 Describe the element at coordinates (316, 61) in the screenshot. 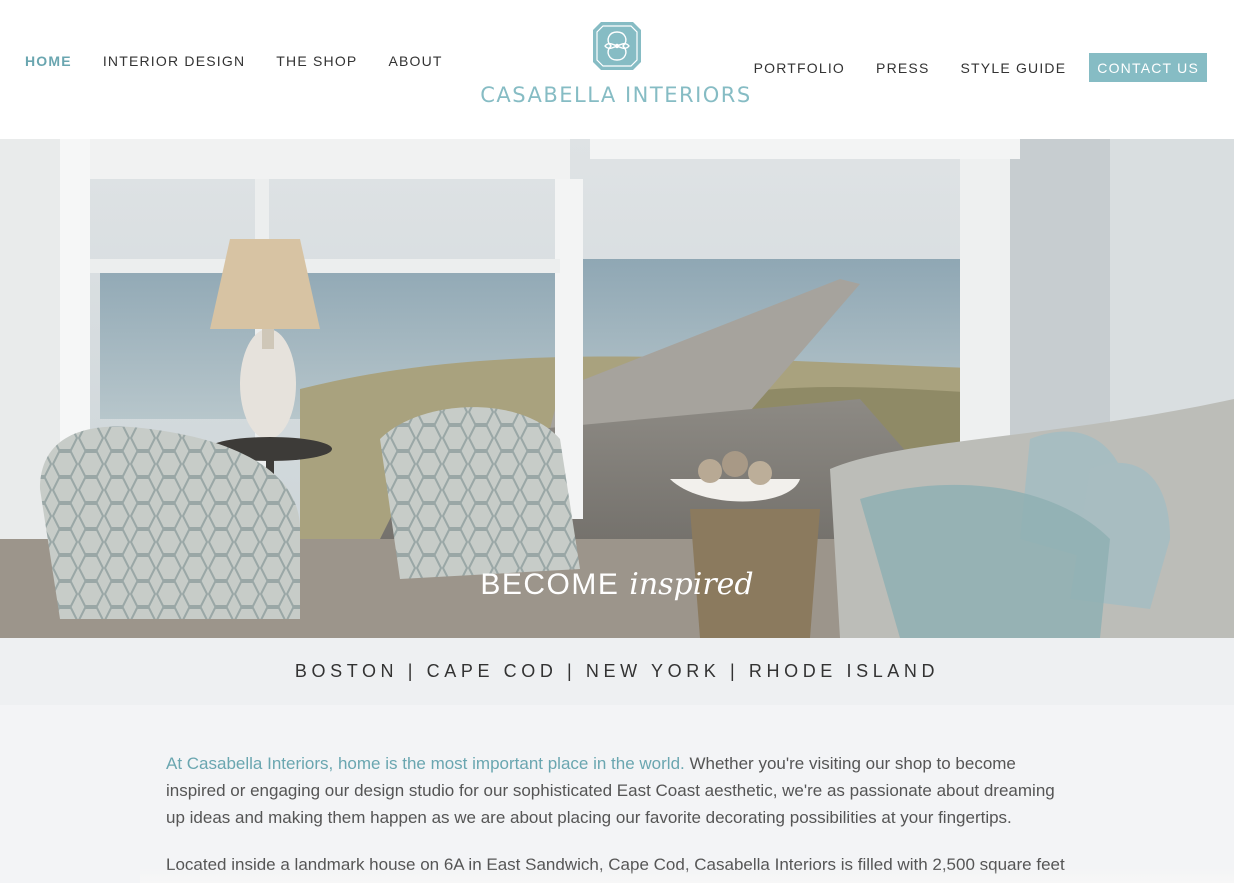

I see `nav-the-shop: THE SHOP` at that location.